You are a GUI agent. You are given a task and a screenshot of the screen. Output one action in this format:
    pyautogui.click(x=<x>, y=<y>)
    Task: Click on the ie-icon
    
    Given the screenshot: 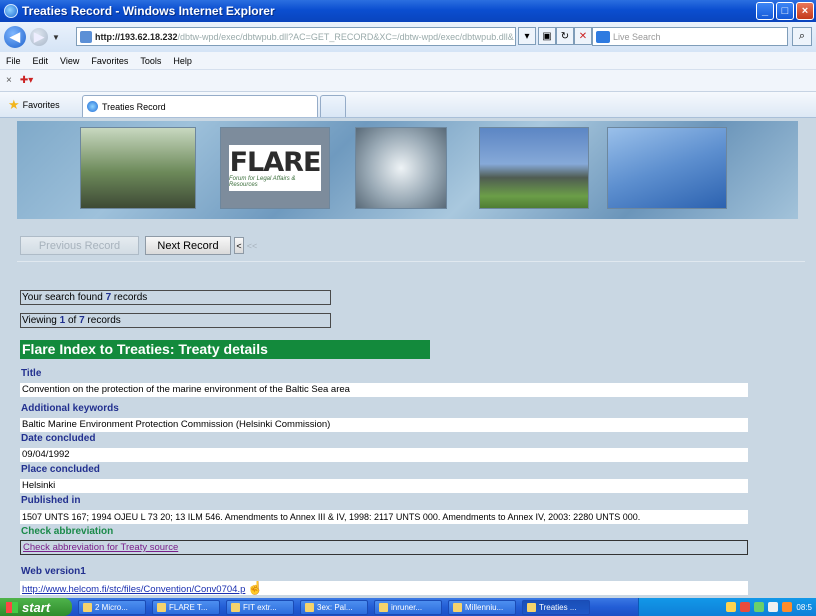 What is the action you would take?
    pyautogui.click(x=531, y=607)
    